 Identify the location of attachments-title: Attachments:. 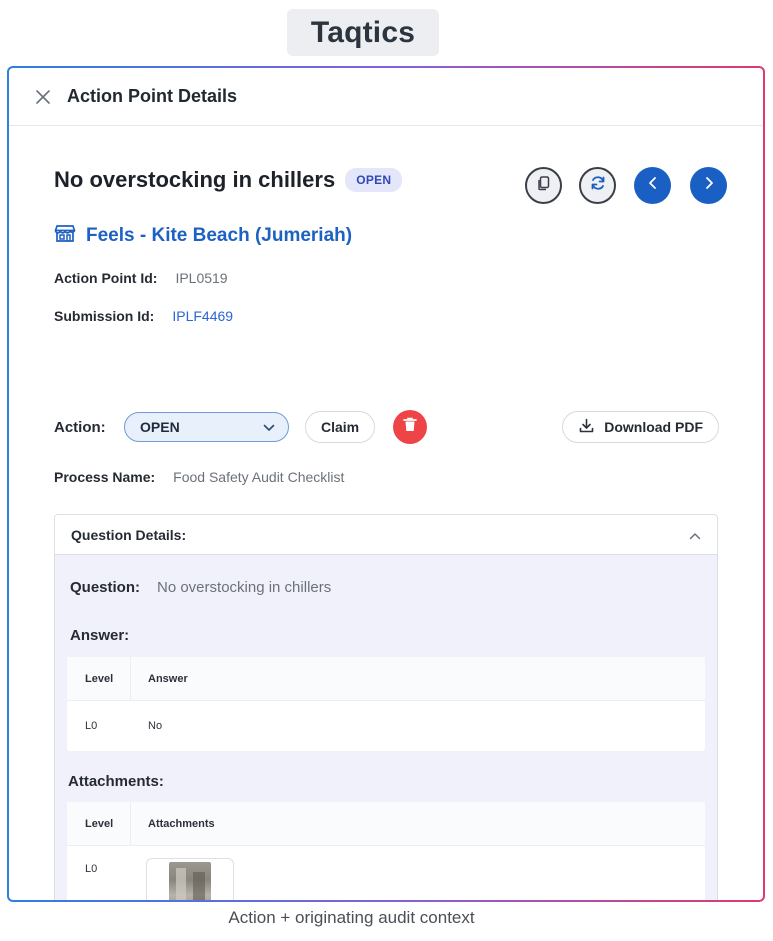
(116, 781).